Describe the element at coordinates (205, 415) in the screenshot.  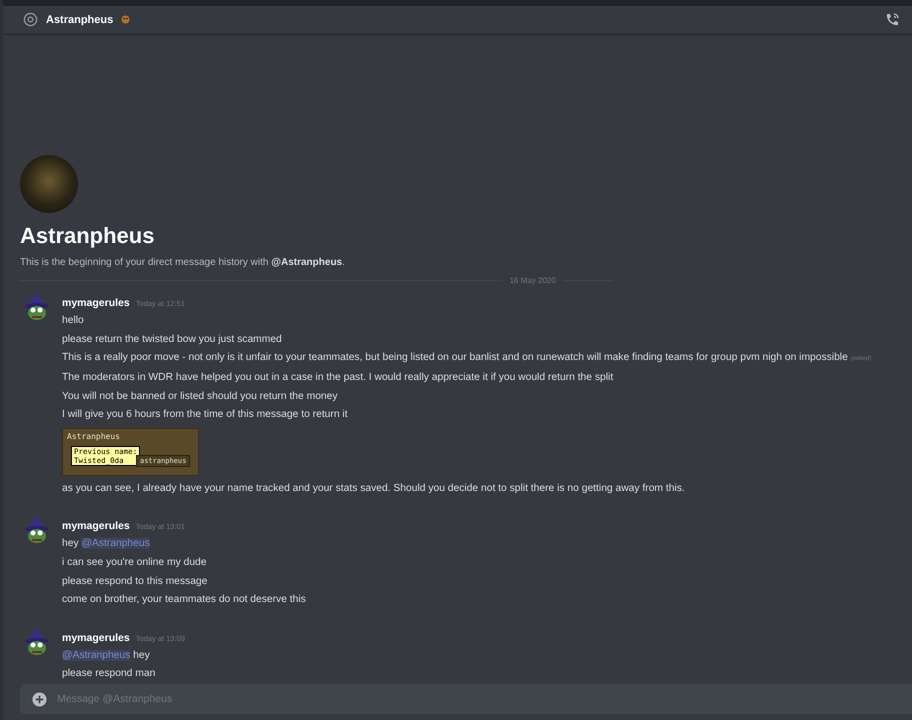
I see `message-text: I will give you 6 hours from the time of this message to return it` at that location.